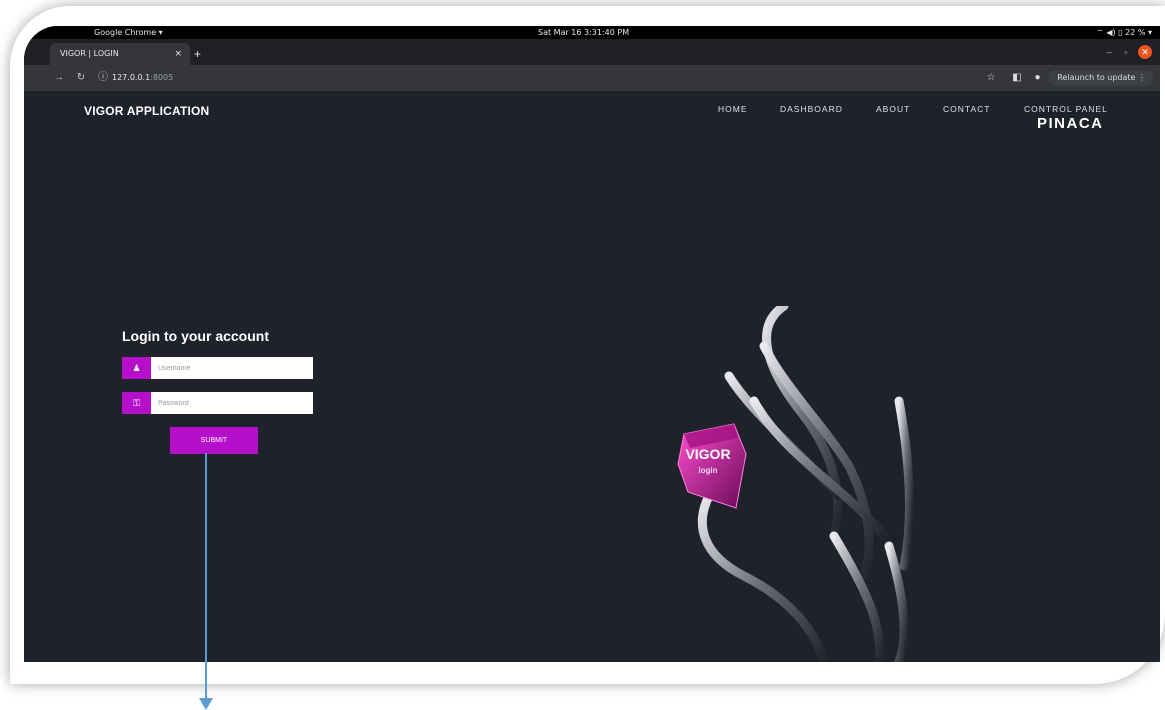 This screenshot has height=710, width=1165. I want to click on system-tray: ⌔ ◀) ▯ 22 % ▾, so click(1124, 32).